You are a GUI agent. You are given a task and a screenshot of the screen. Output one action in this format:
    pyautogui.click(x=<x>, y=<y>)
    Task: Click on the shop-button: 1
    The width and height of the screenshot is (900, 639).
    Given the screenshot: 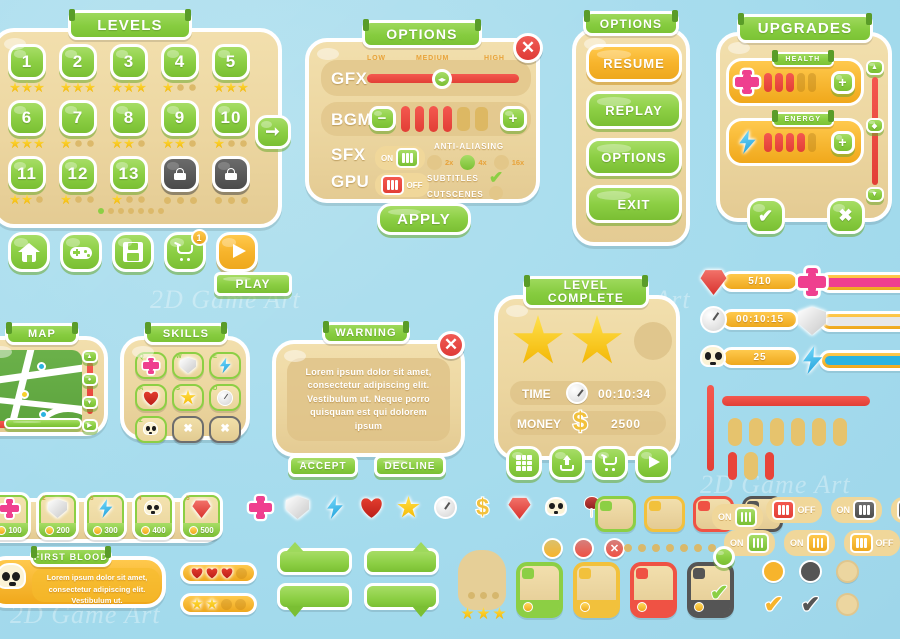 What is the action you would take?
    pyautogui.click(x=186, y=250)
    